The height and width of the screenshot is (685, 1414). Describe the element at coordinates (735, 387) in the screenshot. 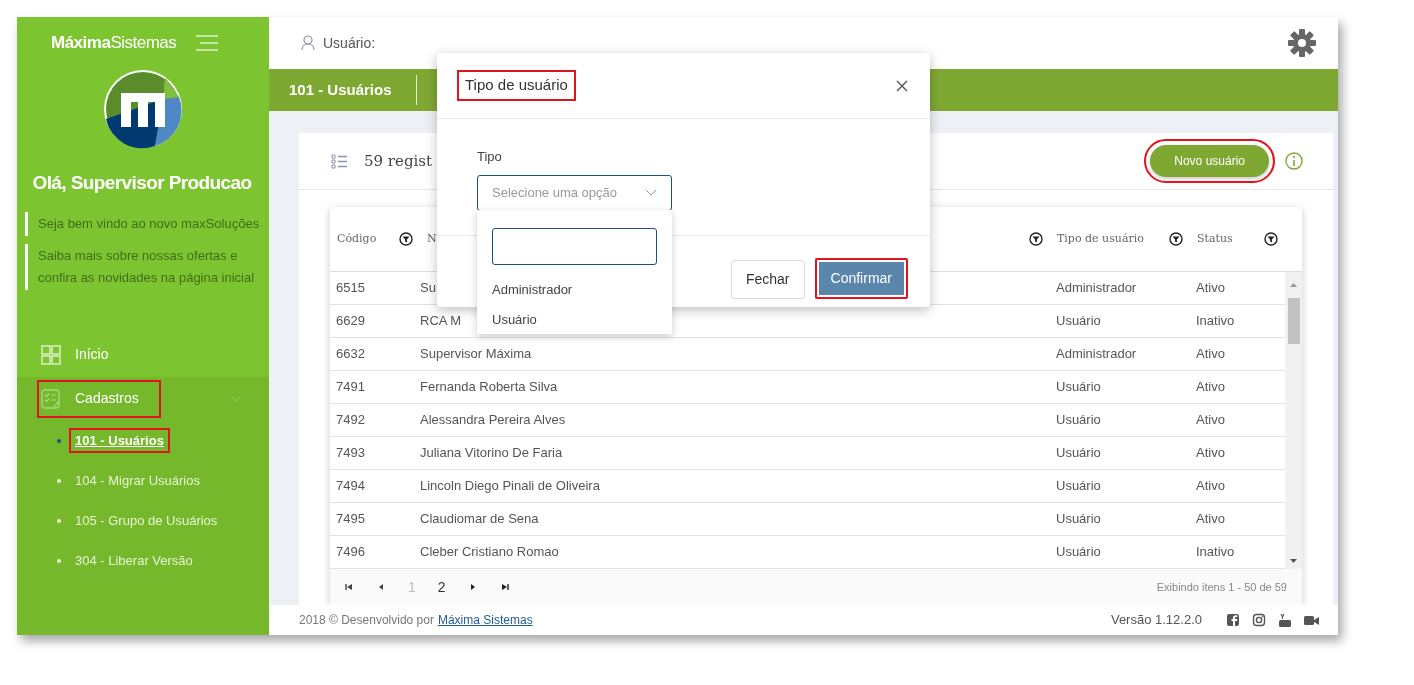

I see `table-cell: Fernanda Roberta Silva` at that location.